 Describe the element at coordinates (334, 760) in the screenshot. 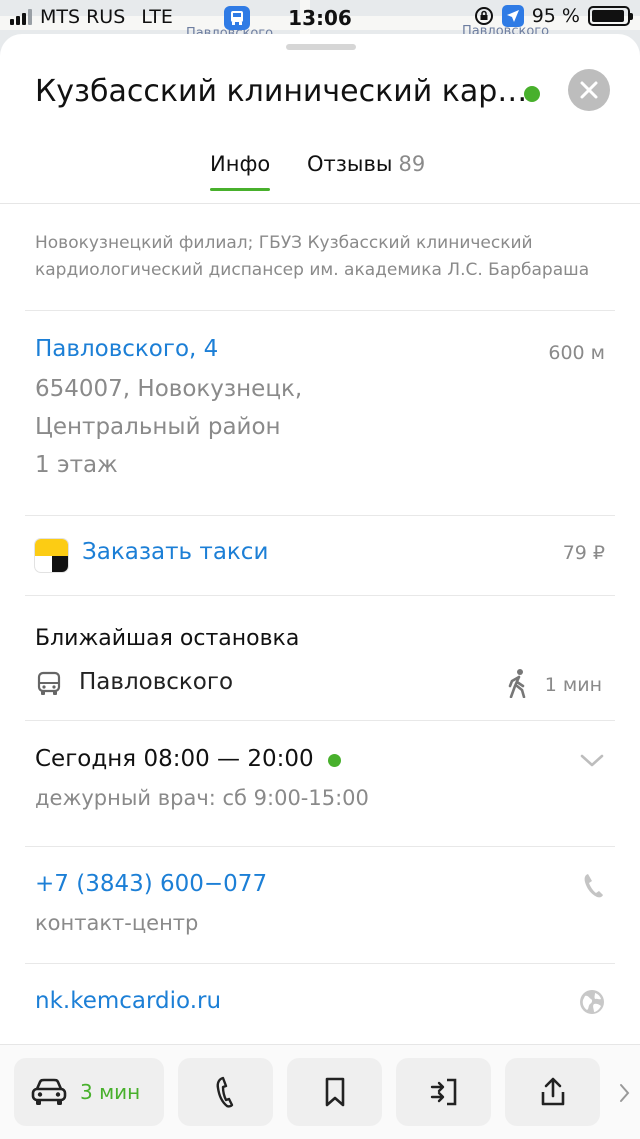

I see `open-now-dot` at that location.